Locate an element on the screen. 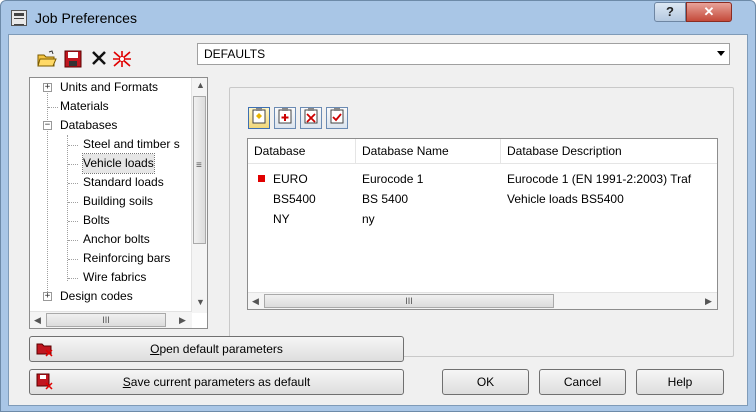 This screenshot has height=412, width=756. table-row: BS5400 BS 5400 Vehicle loads BS5400 is located at coordinates (482, 199).